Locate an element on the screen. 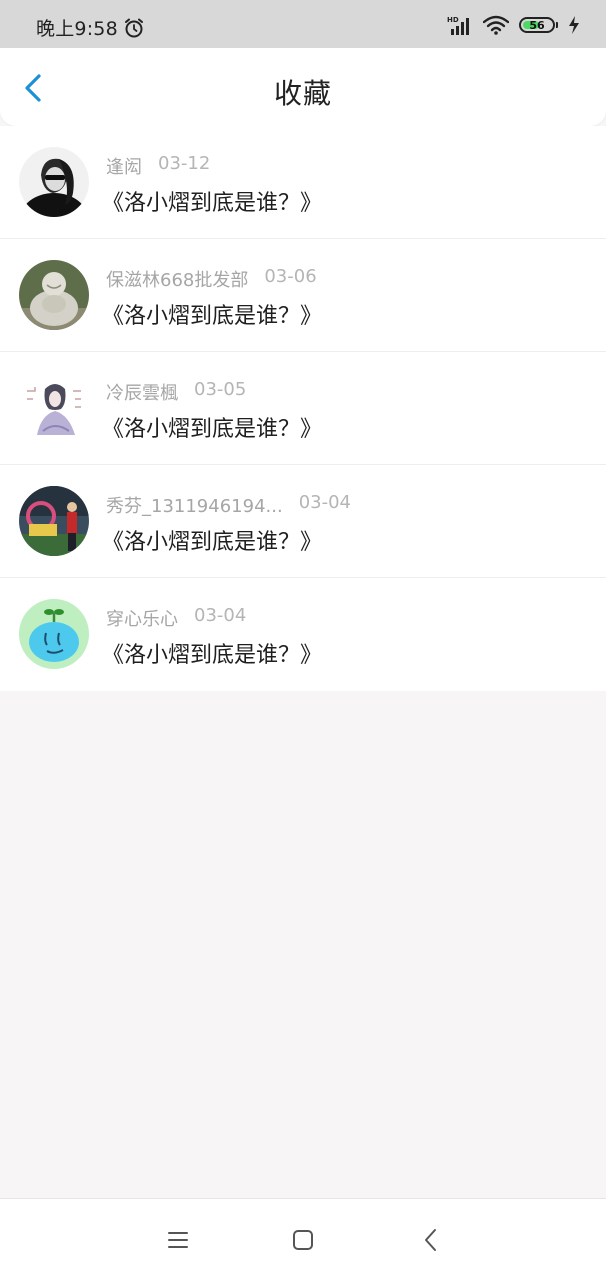  battery-icon: 56 is located at coordinates (537, 25).